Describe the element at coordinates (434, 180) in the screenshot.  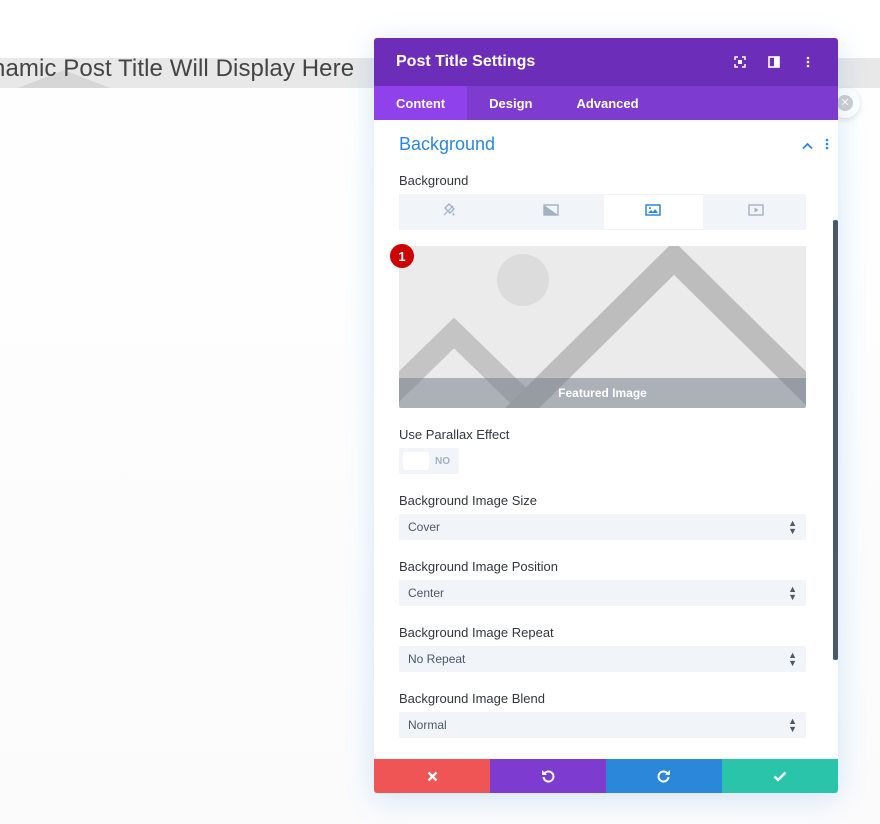
I see `background-label: Background` at that location.